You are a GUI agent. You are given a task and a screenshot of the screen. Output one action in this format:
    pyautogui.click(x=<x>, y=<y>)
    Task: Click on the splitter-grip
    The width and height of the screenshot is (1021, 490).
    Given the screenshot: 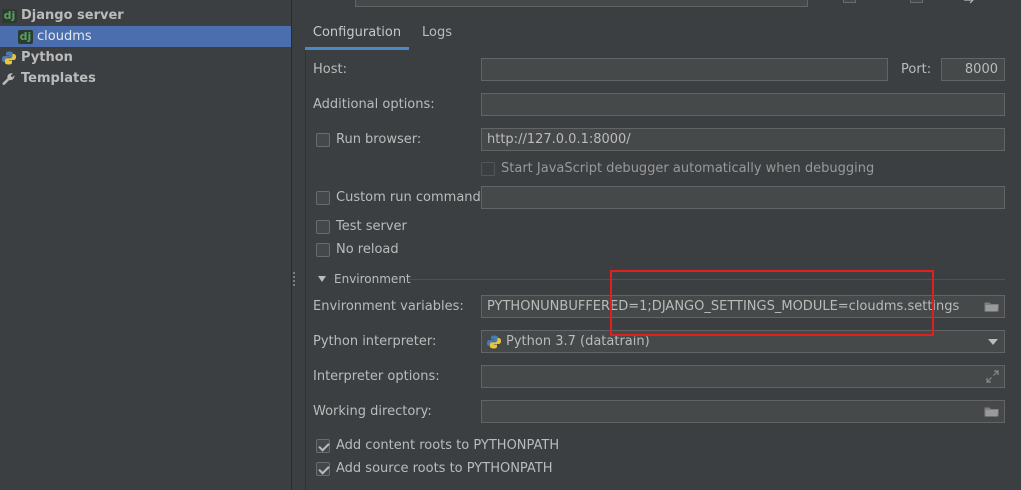 What is the action you would take?
    pyautogui.click(x=294, y=280)
    